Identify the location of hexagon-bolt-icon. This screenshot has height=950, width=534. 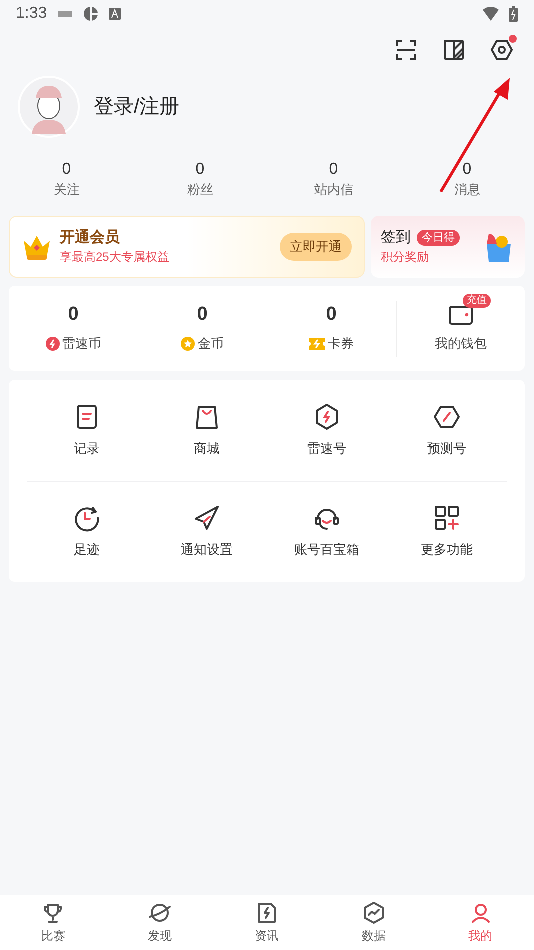
(327, 416).